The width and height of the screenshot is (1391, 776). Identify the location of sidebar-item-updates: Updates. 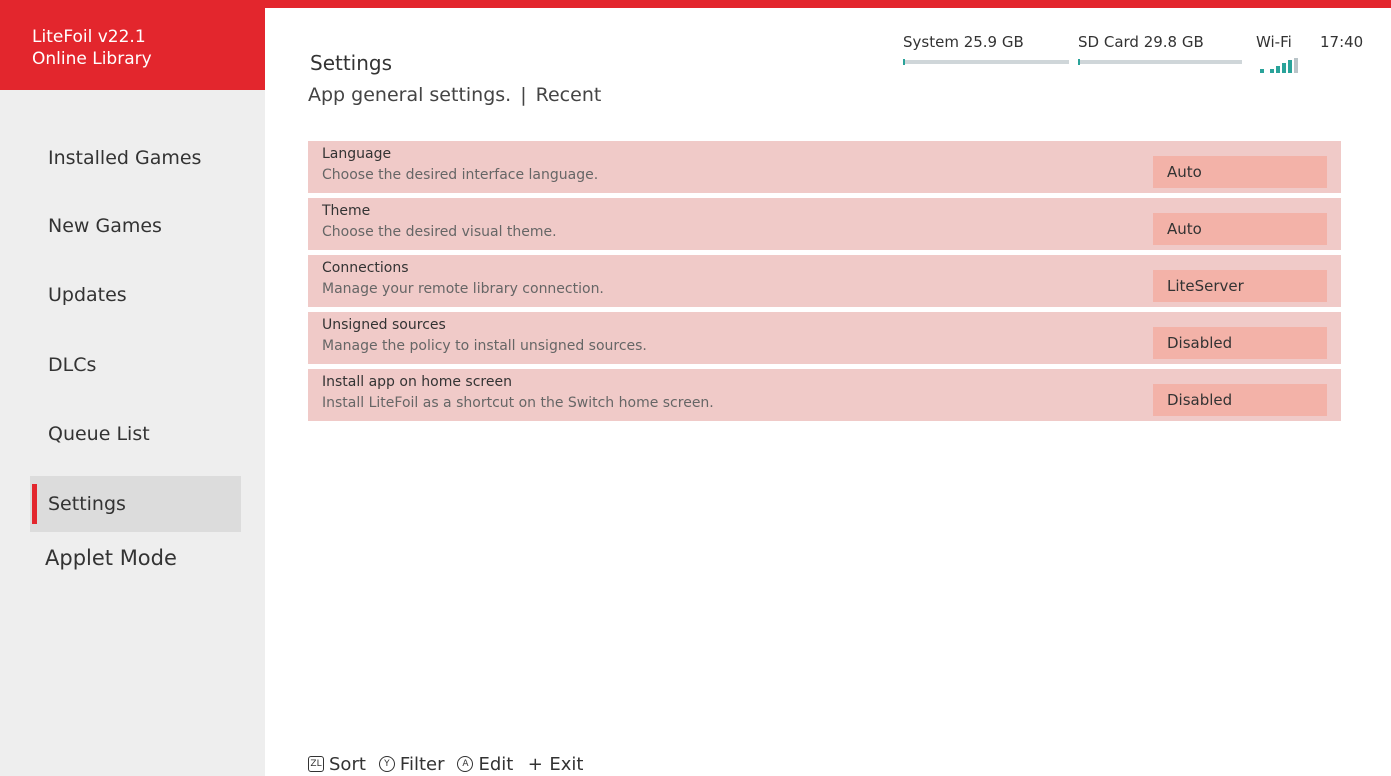
(135, 295).